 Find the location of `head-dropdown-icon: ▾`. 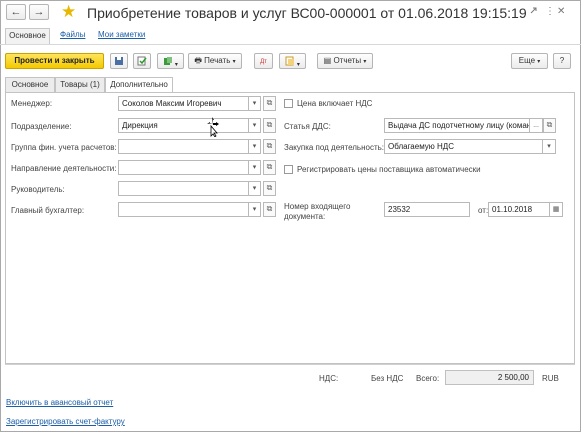

head-dropdown-icon: ▾ is located at coordinates (255, 188).